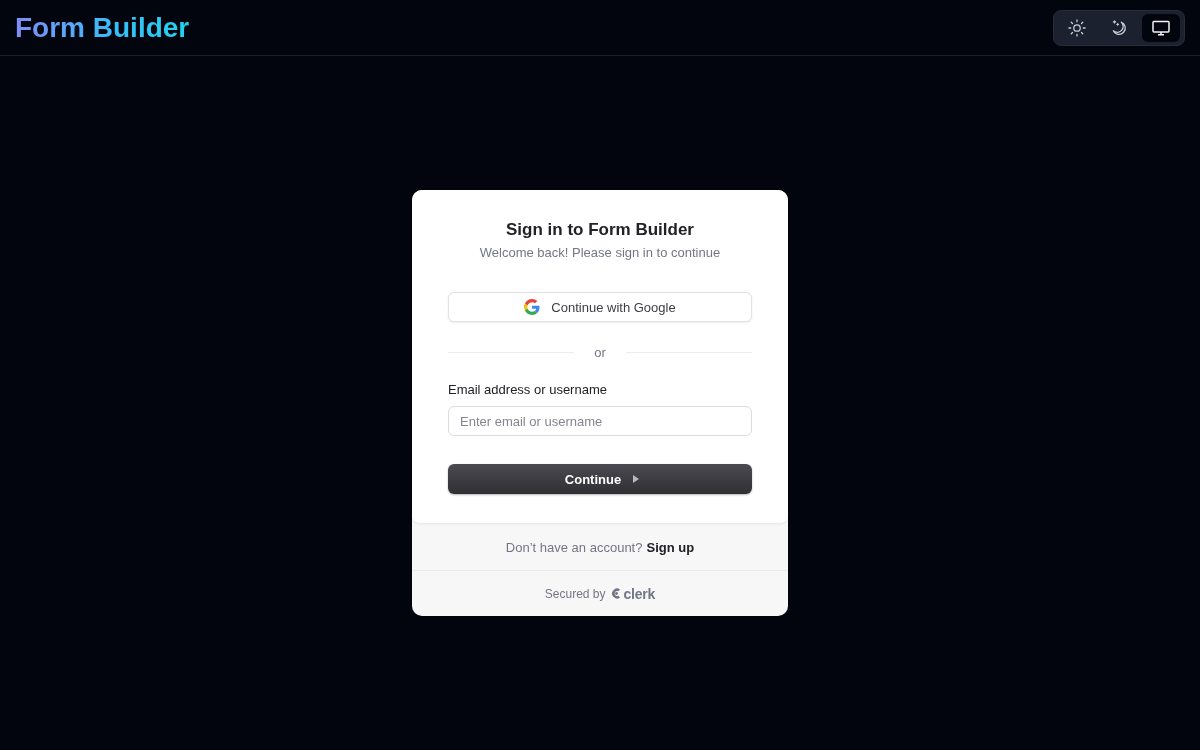  What do you see at coordinates (528, 390) in the screenshot?
I see `field-label: Email address or username` at bounding box center [528, 390].